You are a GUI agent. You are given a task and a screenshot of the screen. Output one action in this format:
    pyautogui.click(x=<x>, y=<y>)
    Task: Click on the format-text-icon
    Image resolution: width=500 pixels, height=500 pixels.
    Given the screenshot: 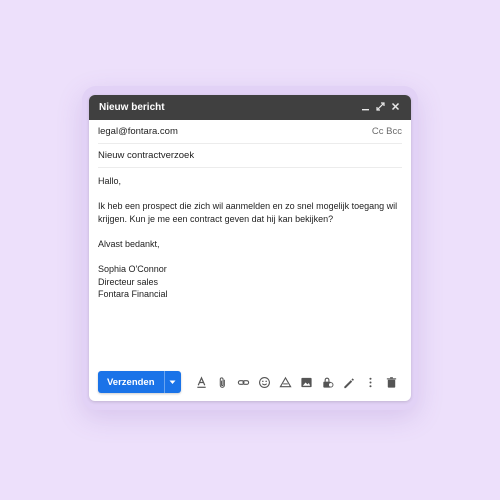 What is the action you would take?
    pyautogui.click(x=201, y=382)
    